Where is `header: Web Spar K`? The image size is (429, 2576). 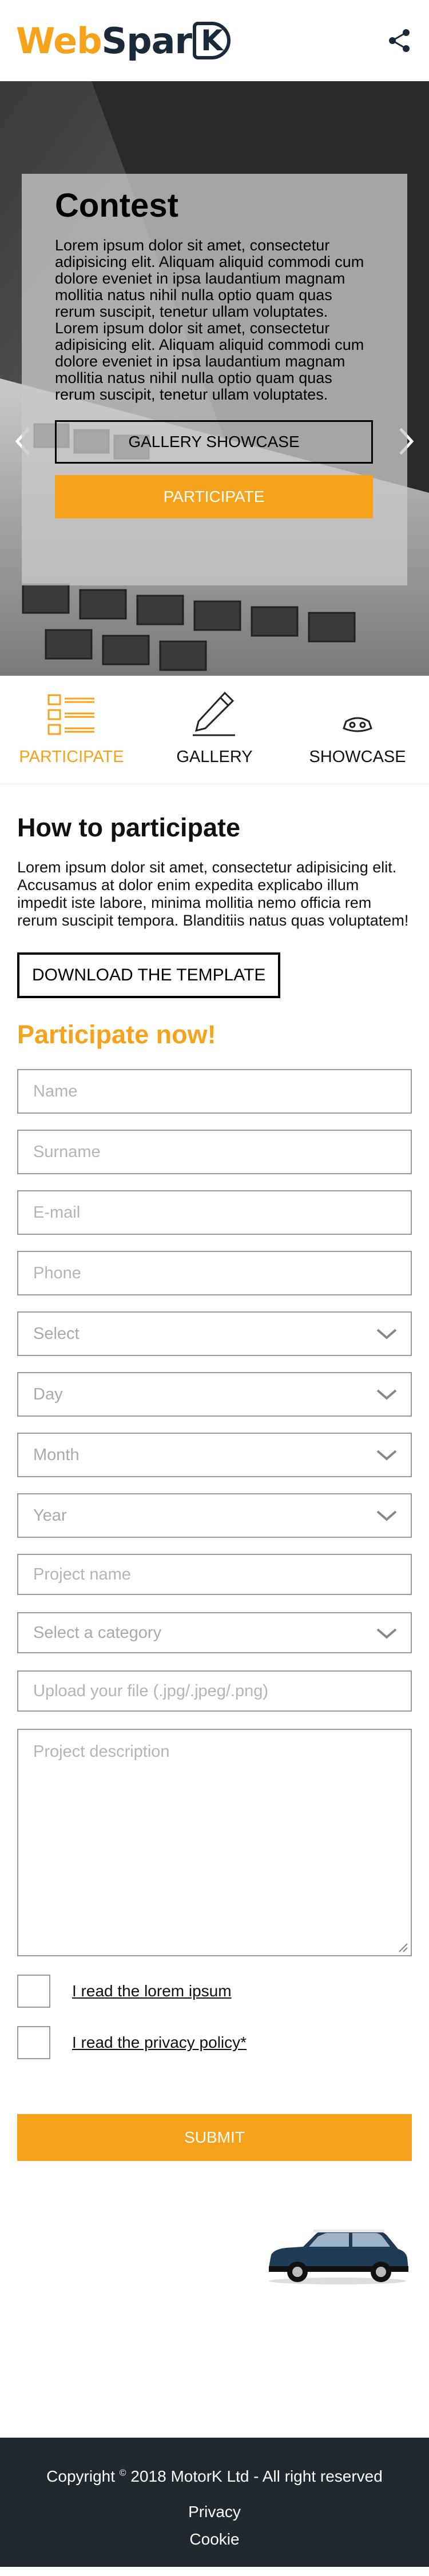 header: Web Spar K is located at coordinates (214, 40).